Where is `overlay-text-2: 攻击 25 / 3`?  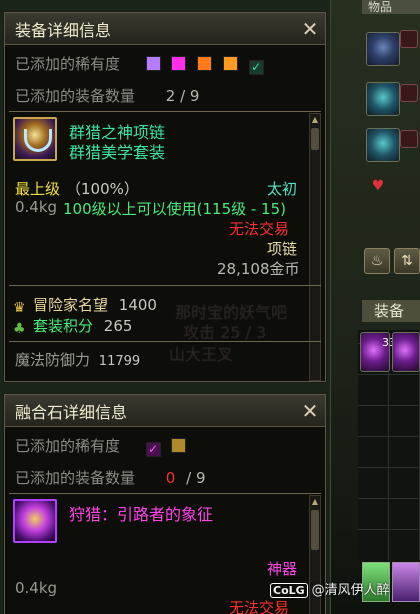
overlay-text-2: 攻击 25 / 3 is located at coordinates (225, 332).